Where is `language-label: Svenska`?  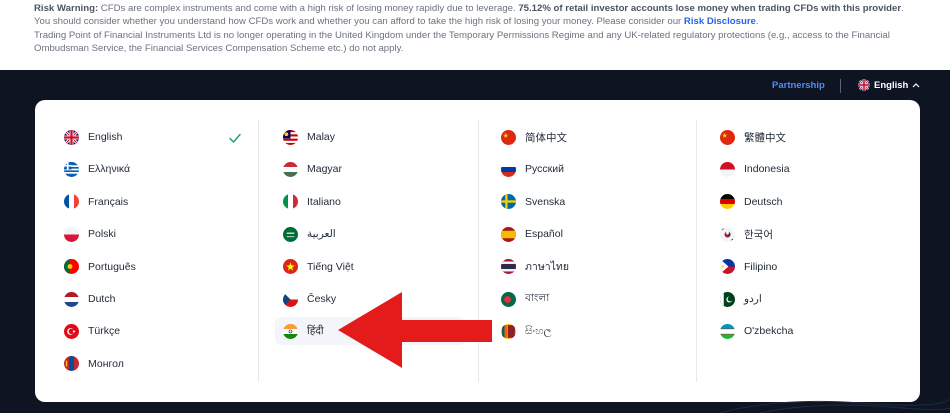
language-label: Svenska is located at coordinates (545, 201).